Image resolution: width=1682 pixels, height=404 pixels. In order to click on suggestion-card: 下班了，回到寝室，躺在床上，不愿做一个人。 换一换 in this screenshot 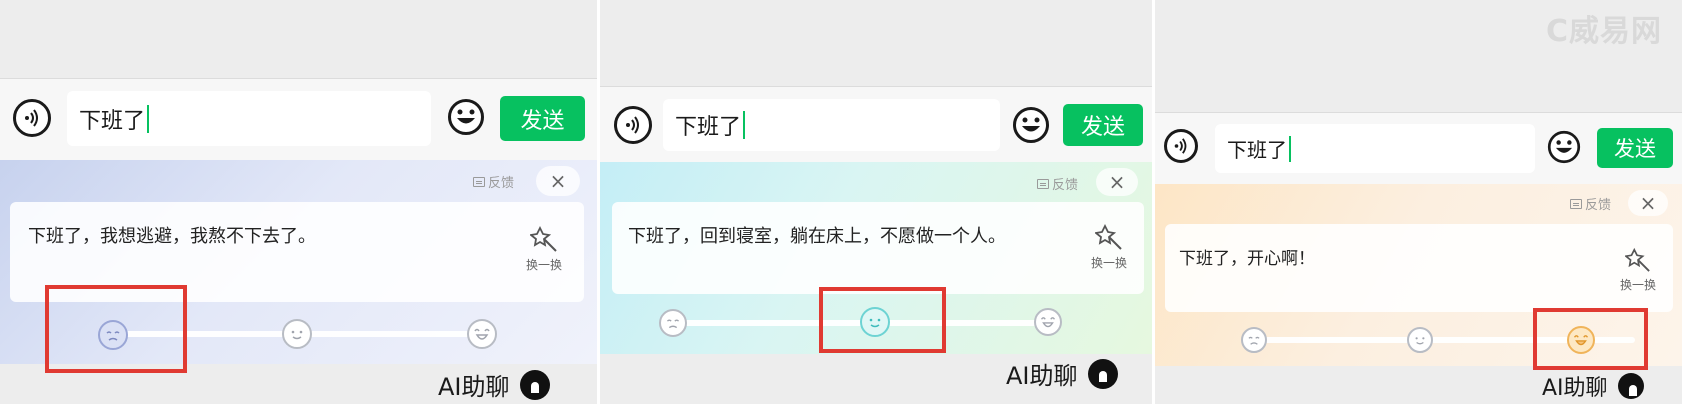, I will do `click(878, 248)`.